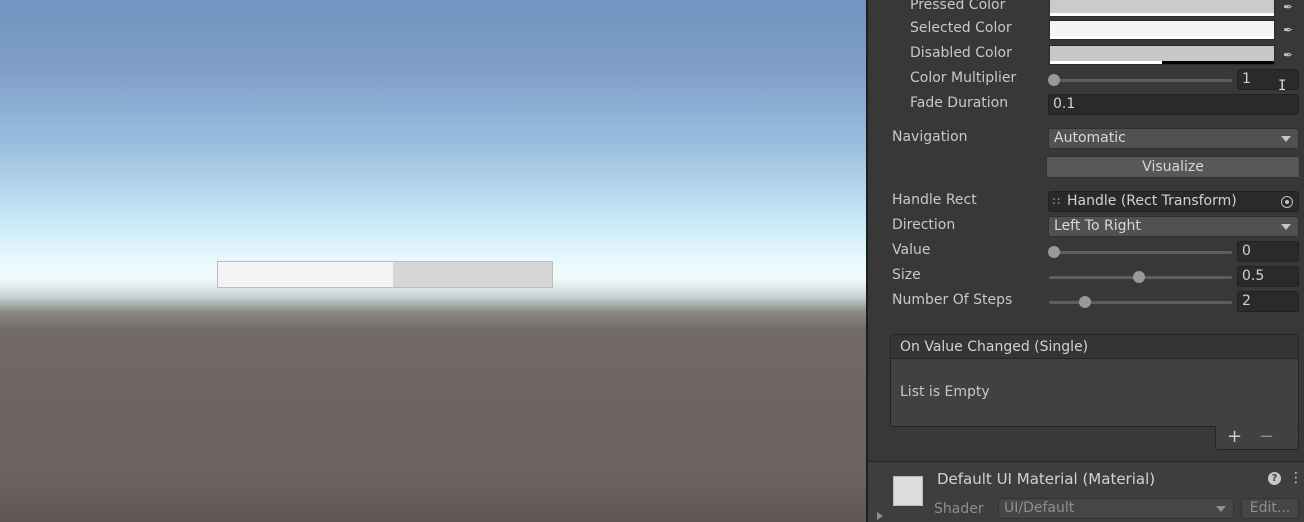 The width and height of the screenshot is (1304, 522). What do you see at coordinates (1086, 276) in the screenshot?
I see `size-row: Size 0.5` at bounding box center [1086, 276].